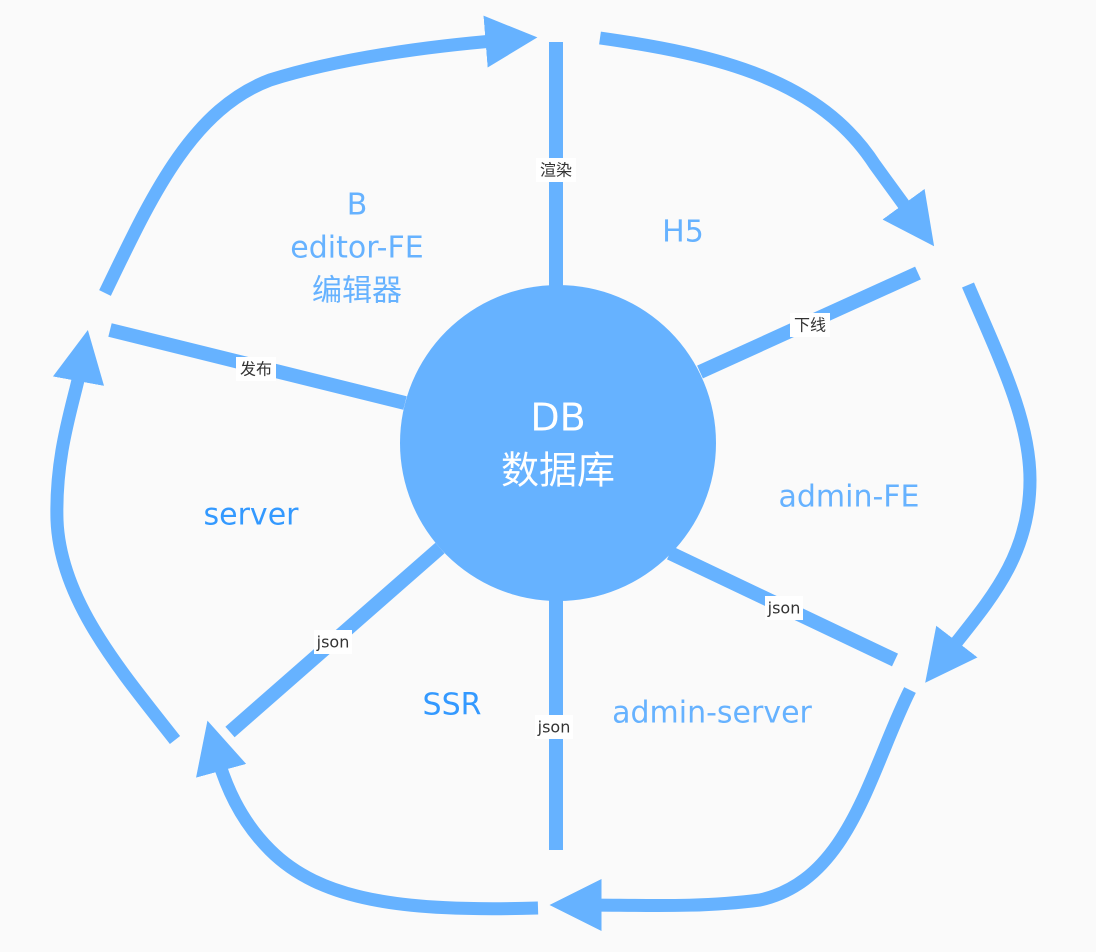 The height and width of the screenshot is (952, 1096). I want to click on database-subtitle: 数据库, so click(558, 471).